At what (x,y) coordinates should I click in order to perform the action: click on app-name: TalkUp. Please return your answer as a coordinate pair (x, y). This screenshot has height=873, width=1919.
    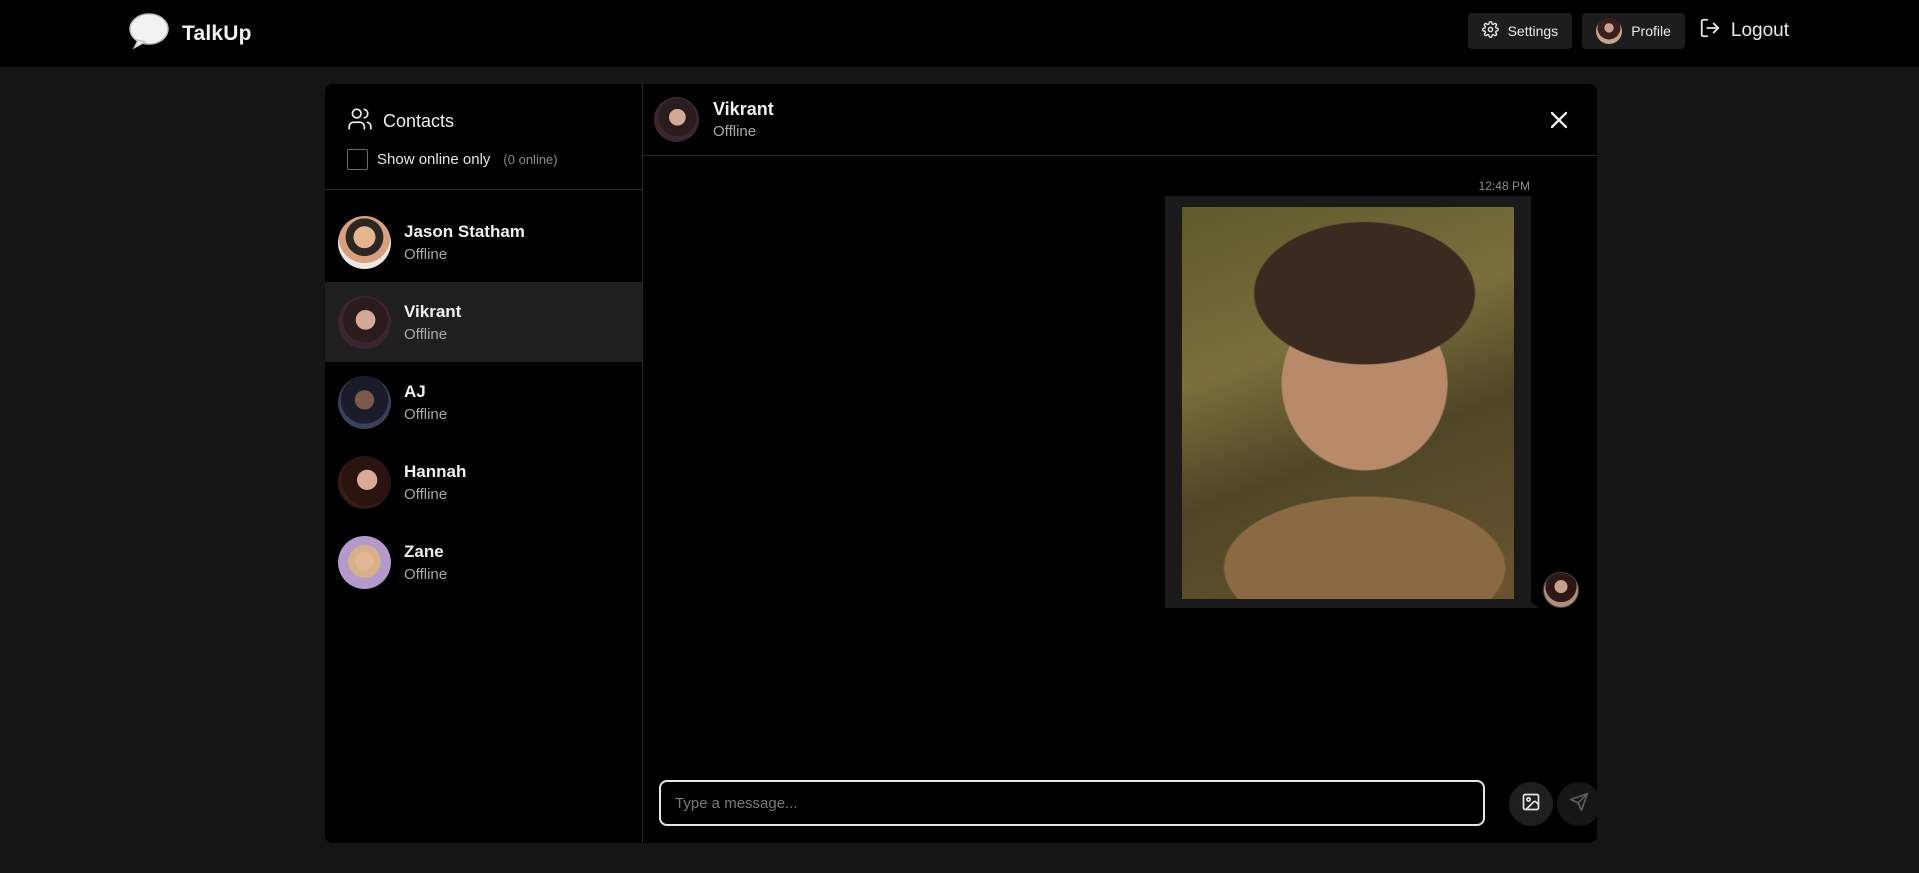
    Looking at the image, I should click on (217, 33).